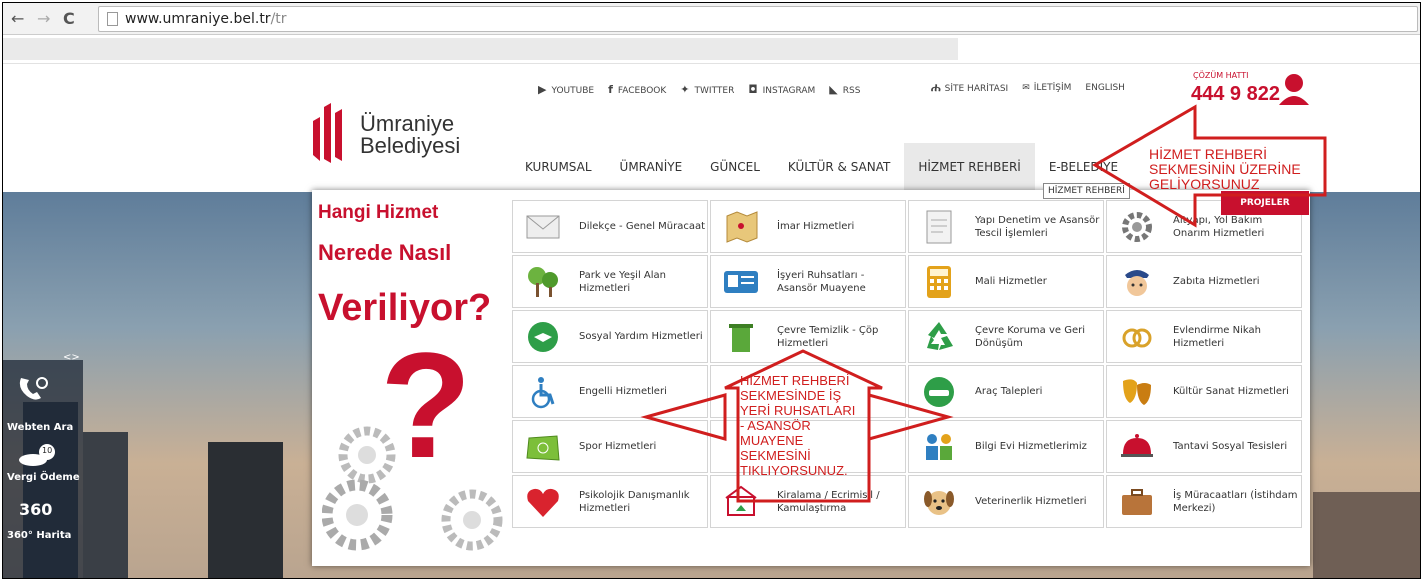  Describe the element at coordinates (43, 18) in the screenshot. I see `forward-button: →` at that location.